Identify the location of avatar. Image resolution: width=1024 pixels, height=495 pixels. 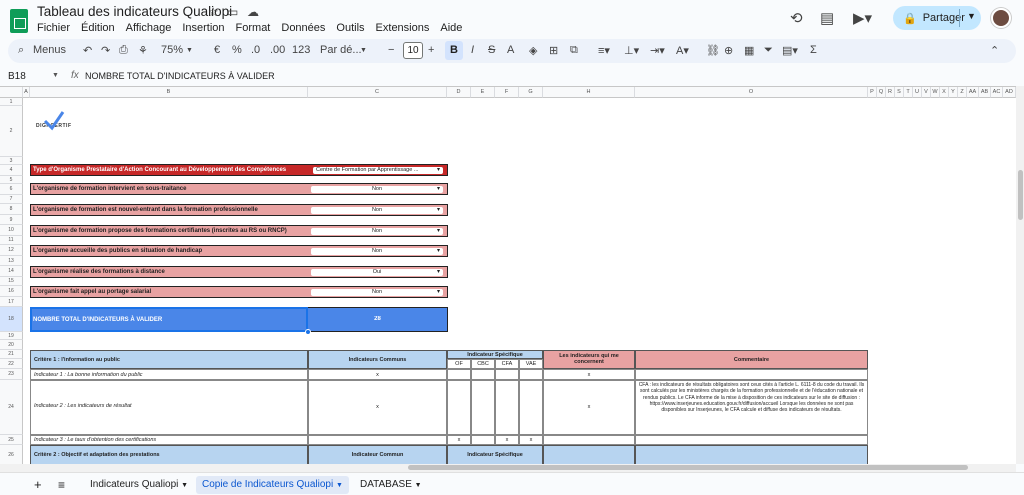
(1001, 18).